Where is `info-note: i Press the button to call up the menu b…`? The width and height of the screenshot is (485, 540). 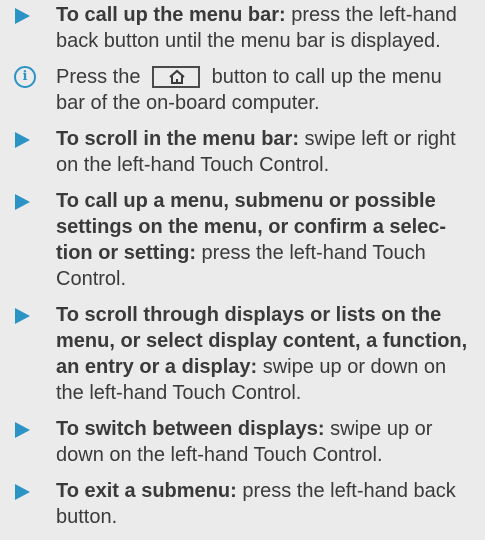 info-note: i Press the button to call up the menu b… is located at coordinates (242, 90).